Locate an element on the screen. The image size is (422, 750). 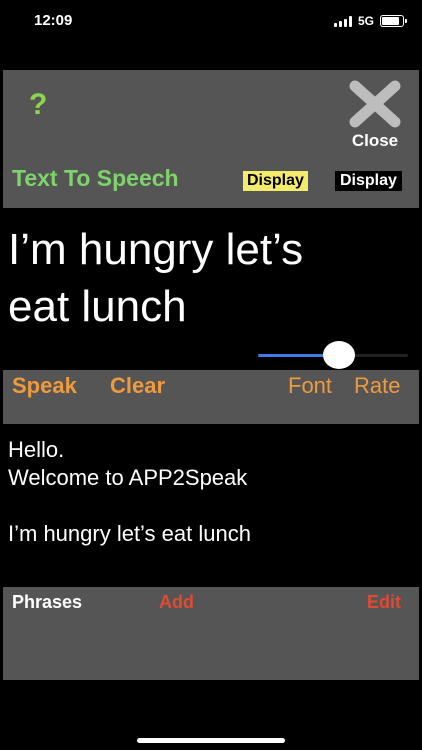
close-button: Close is located at coordinates (375, 115).